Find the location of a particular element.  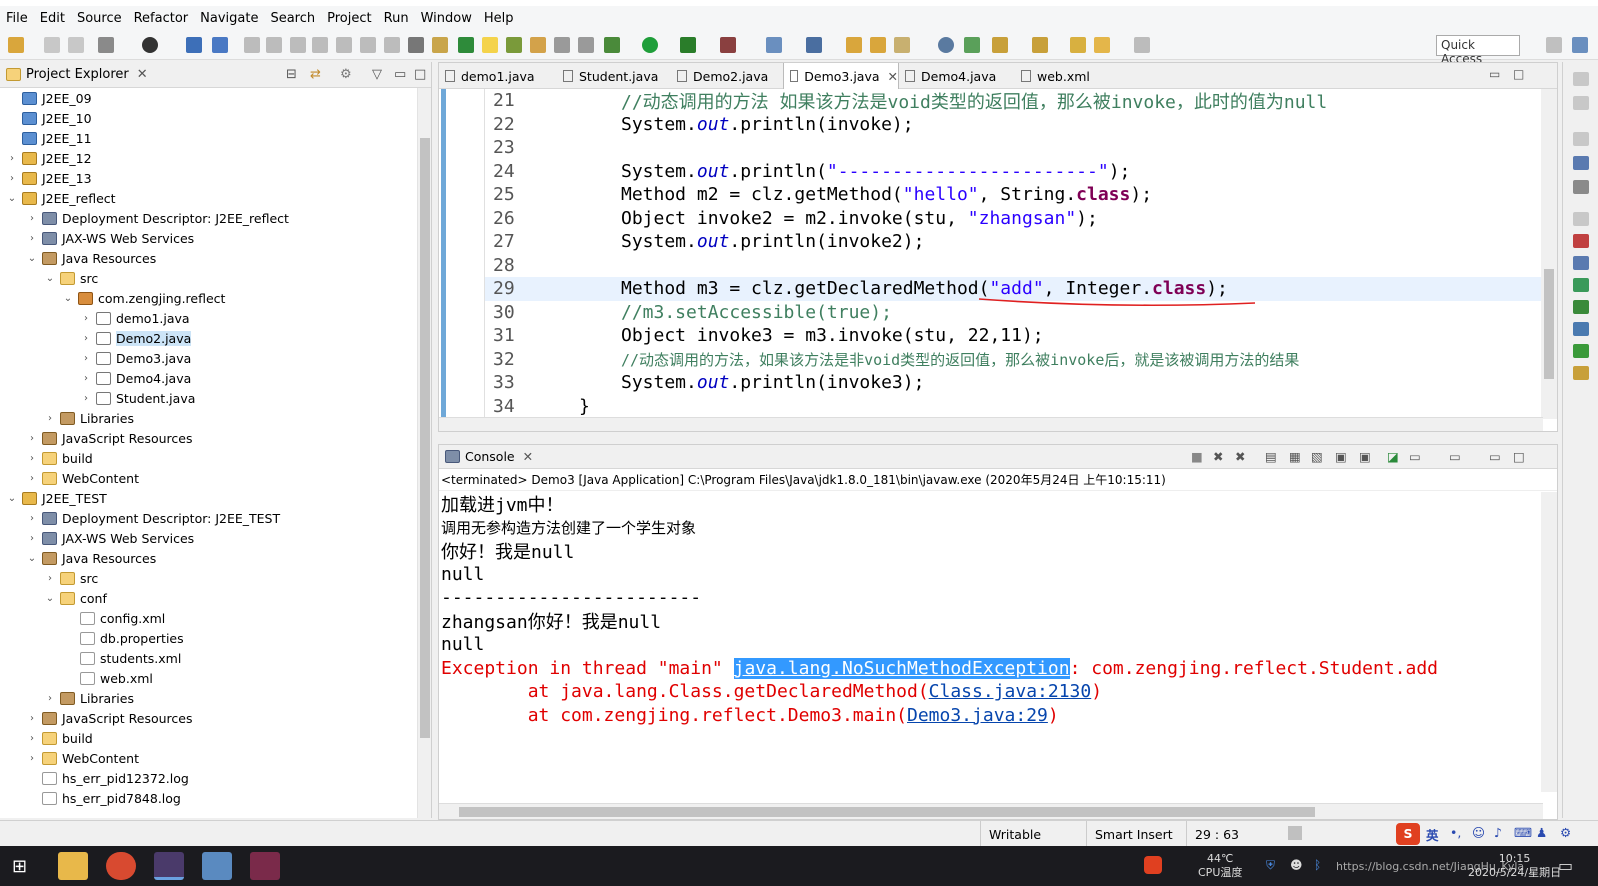

search-view-icon is located at coordinates (1581, 351).